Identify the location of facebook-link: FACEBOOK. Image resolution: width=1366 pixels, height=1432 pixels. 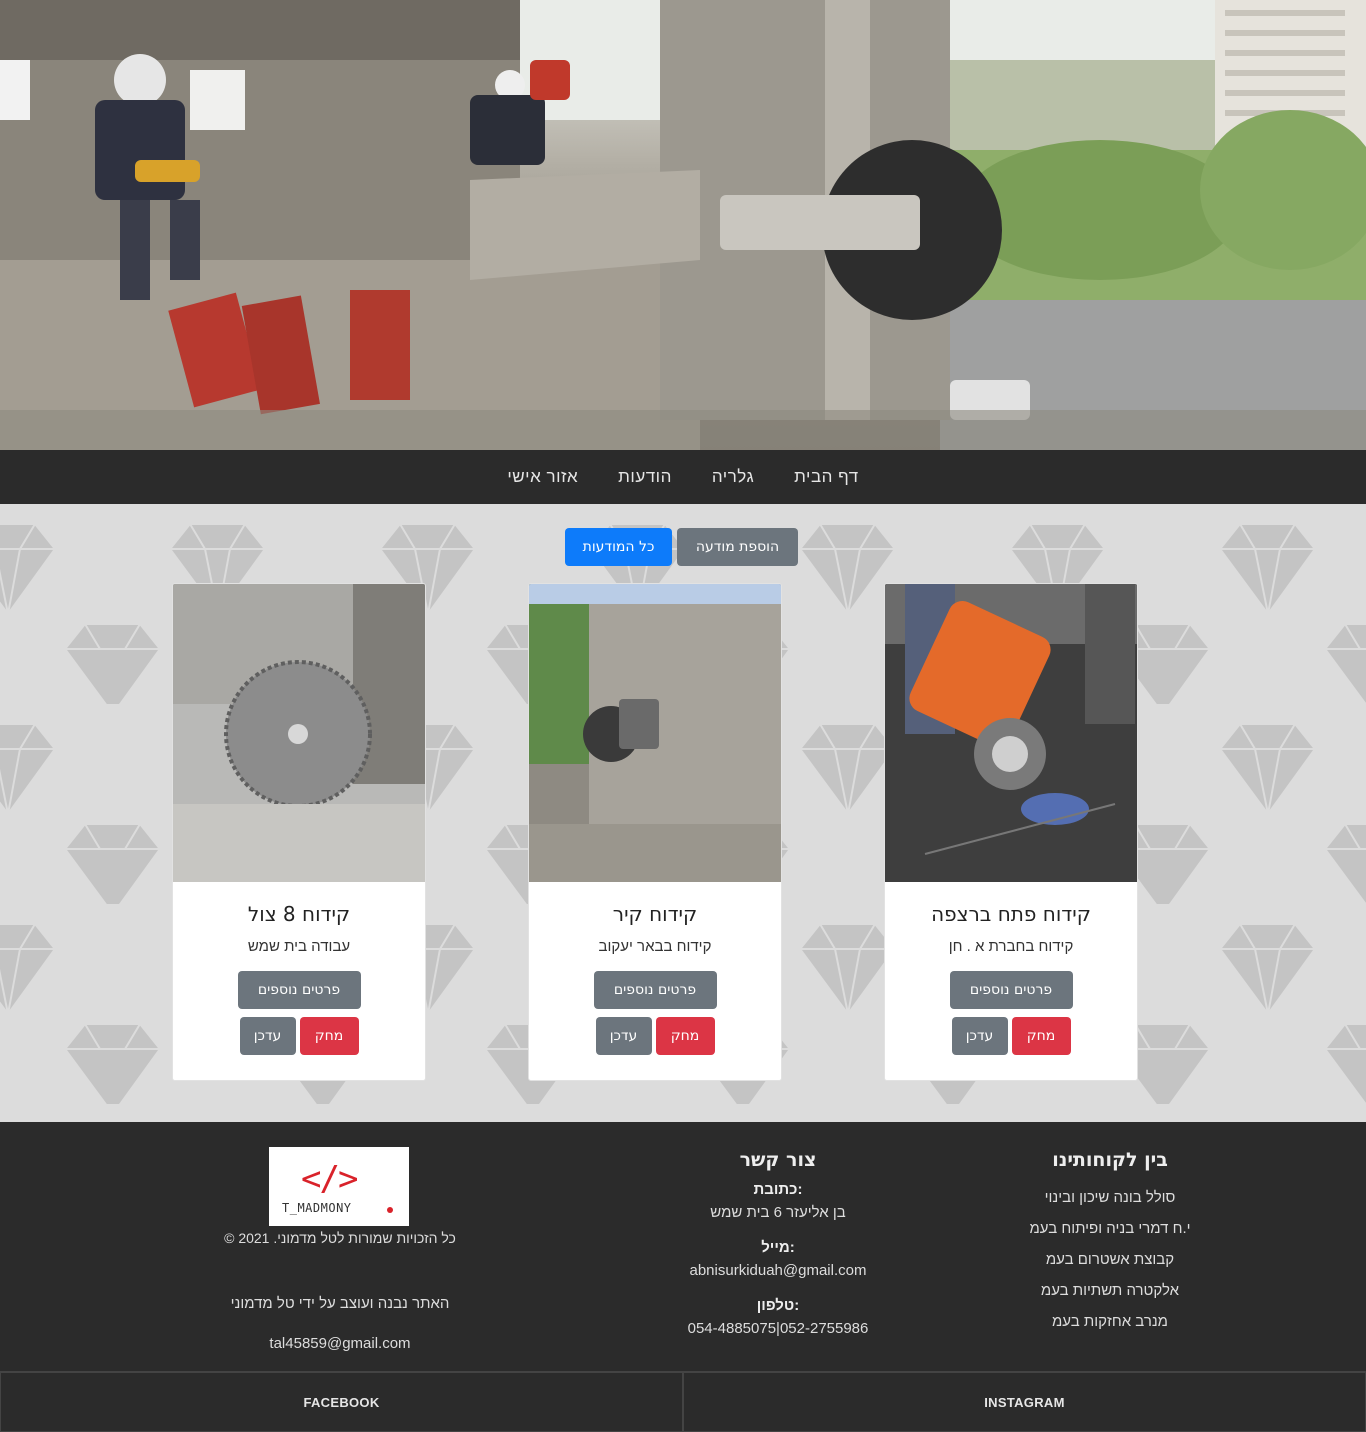
(341, 1402).